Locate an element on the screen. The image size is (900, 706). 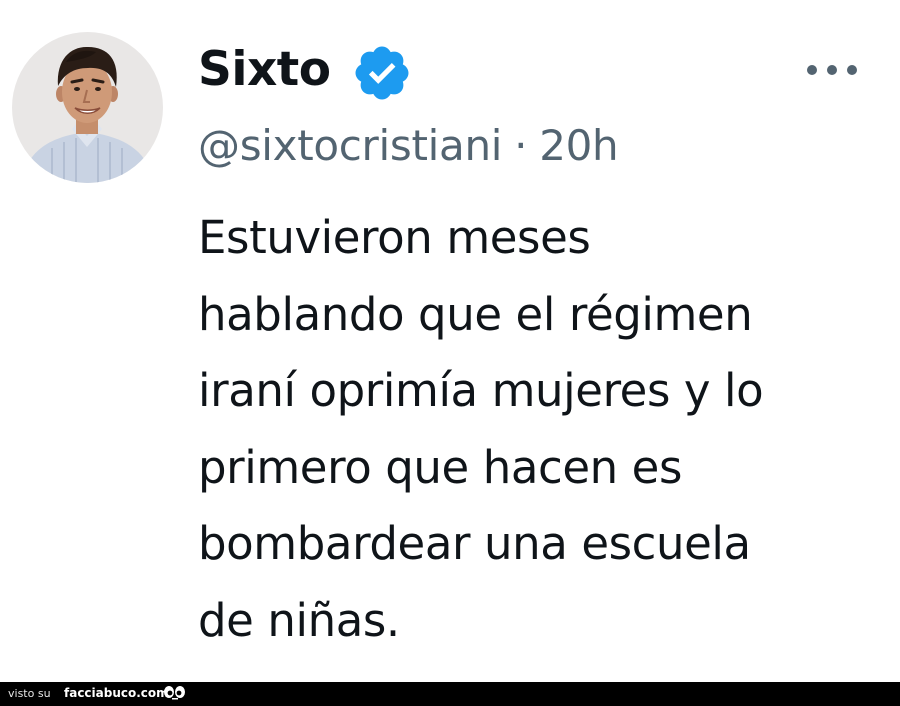
tweet-text-line: hablando que el régimen is located at coordinates (475, 314).